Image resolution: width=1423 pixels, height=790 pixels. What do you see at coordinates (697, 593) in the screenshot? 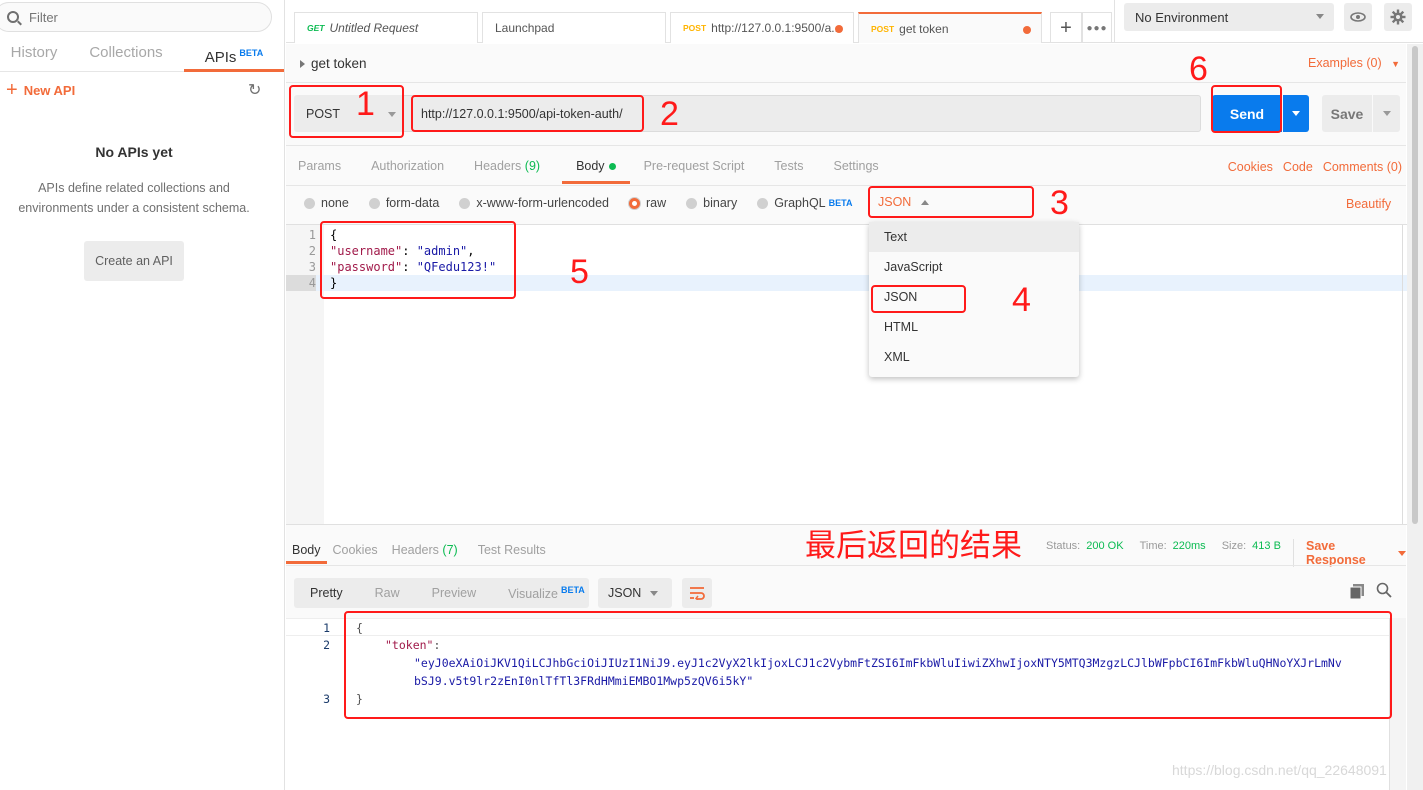
I see `wrap-lines-icon` at bounding box center [697, 593].